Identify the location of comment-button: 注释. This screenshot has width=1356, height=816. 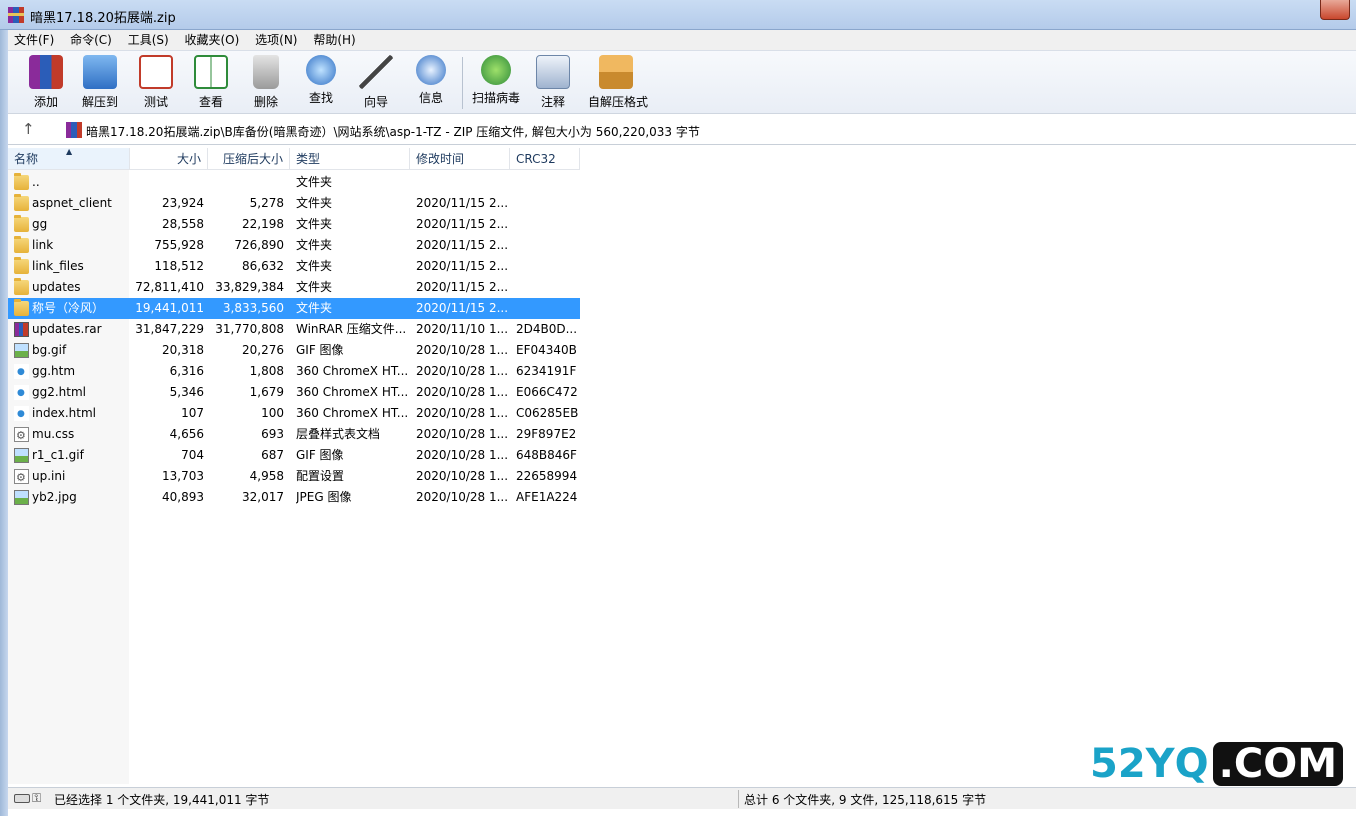
(553, 82).